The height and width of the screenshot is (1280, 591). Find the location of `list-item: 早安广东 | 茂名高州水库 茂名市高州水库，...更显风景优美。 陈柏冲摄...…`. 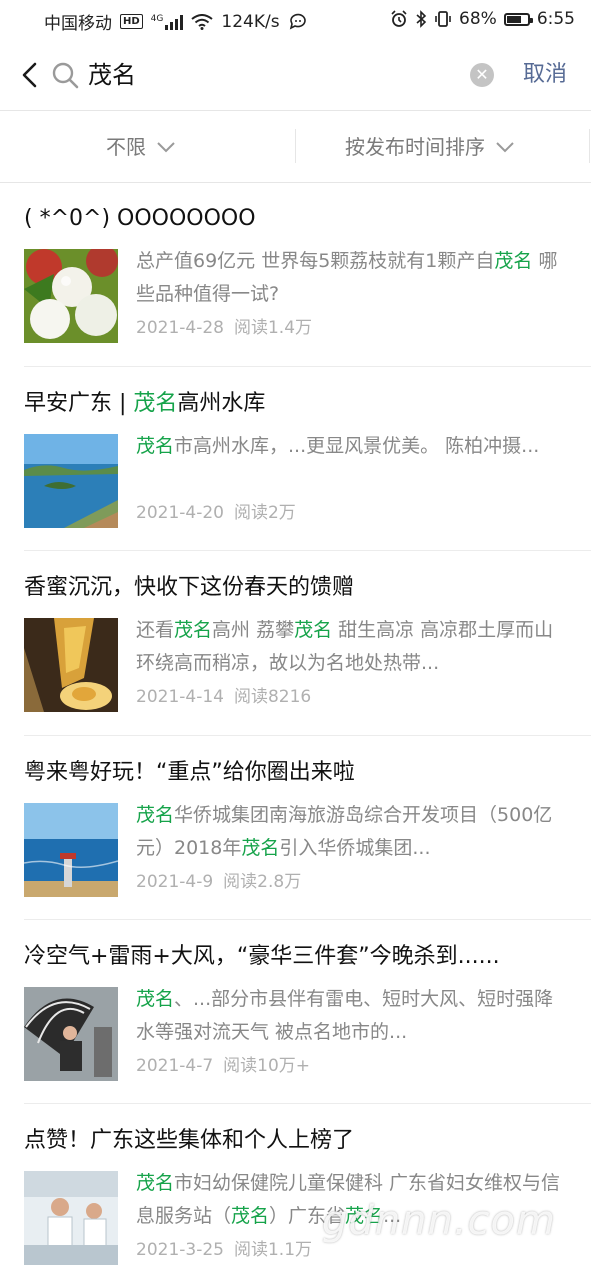

list-item: 早安广东 | 茂名高州水库 茂名市高州水库，...更显风景优美。 陈柏冲摄...… is located at coordinates (295, 459).